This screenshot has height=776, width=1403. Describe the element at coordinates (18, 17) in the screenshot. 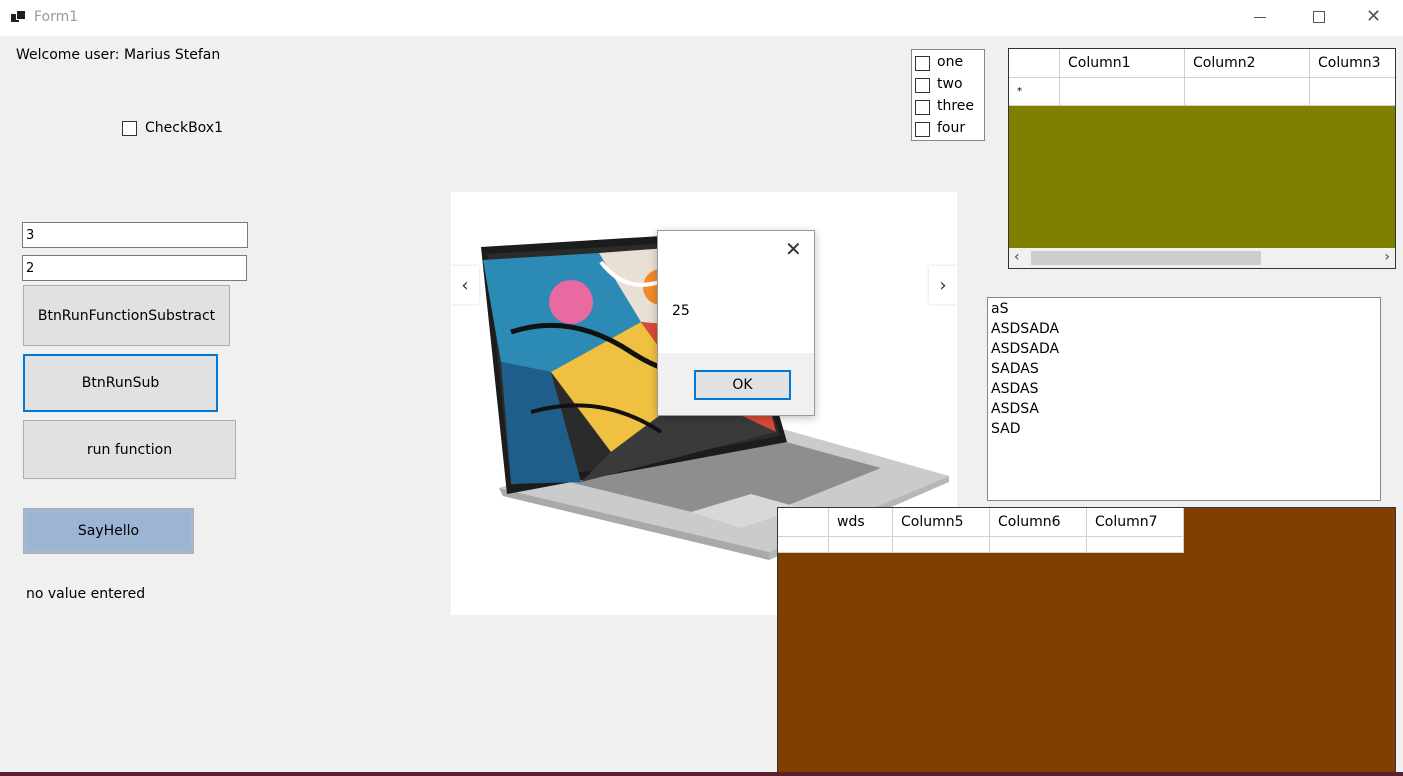

I see `app-icon` at that location.